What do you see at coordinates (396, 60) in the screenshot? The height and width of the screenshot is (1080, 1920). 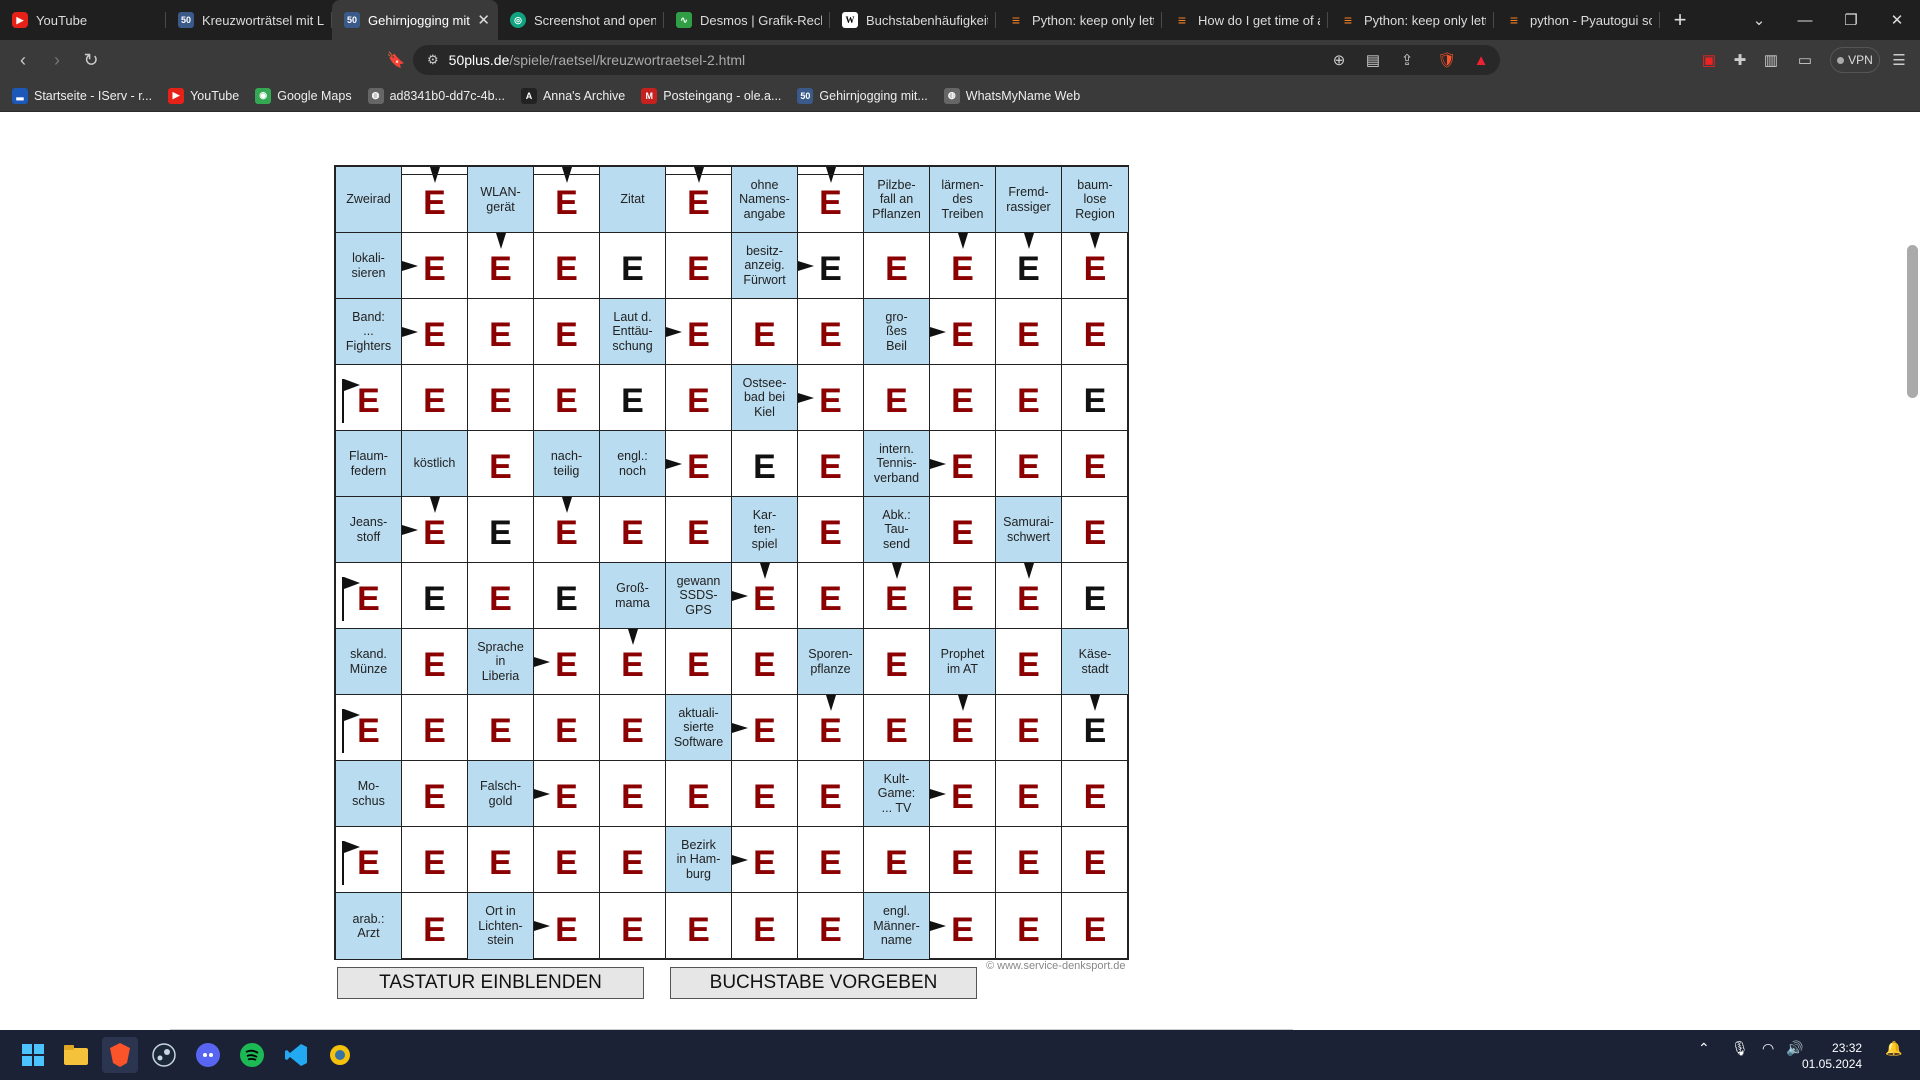 I see `bookmark-icon: 🔖` at bounding box center [396, 60].